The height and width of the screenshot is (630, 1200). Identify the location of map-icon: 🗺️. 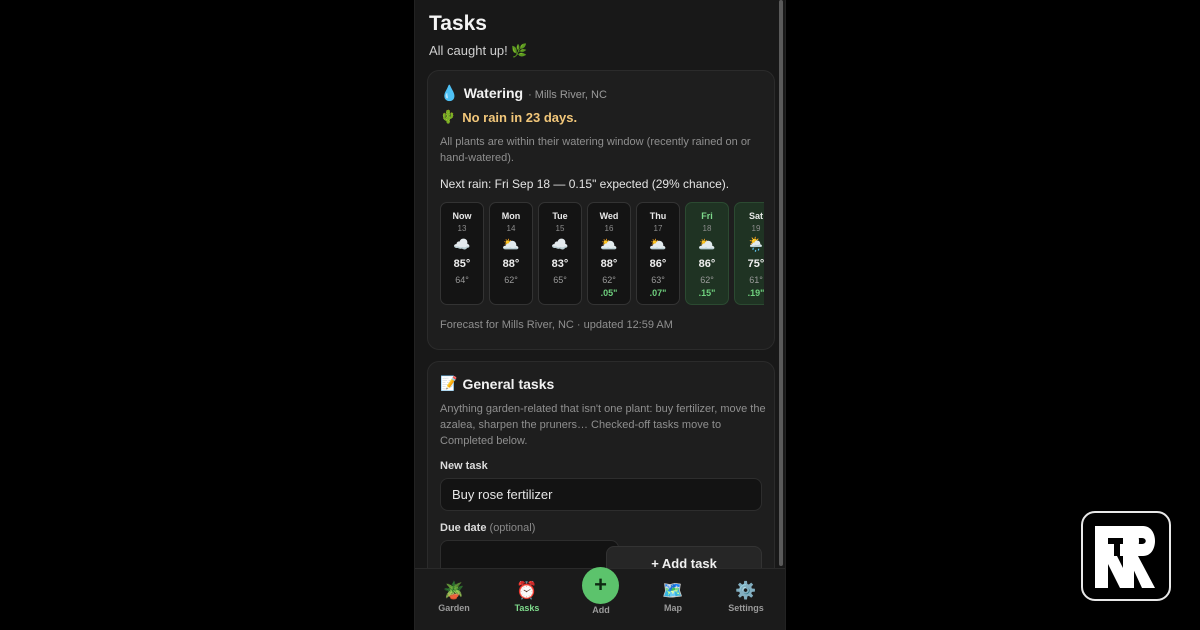
(673, 590).